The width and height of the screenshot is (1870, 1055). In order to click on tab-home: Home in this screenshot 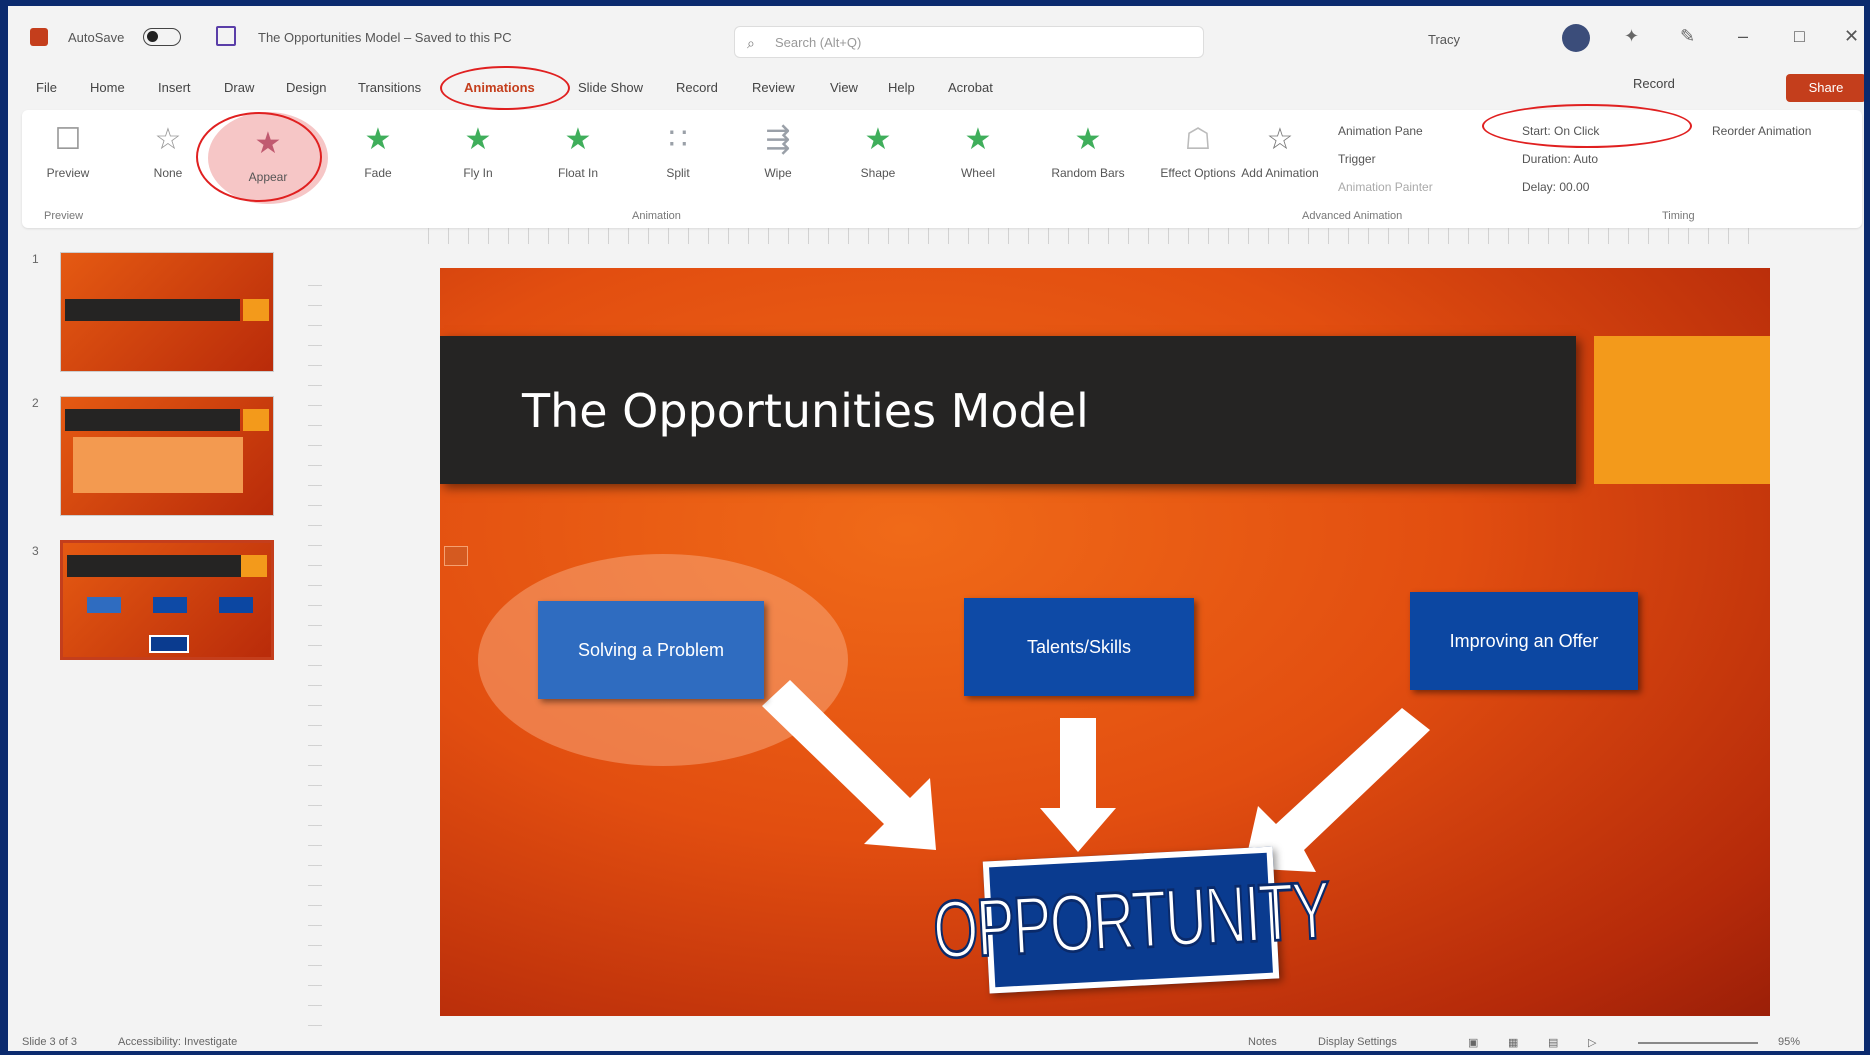, I will do `click(107, 87)`.